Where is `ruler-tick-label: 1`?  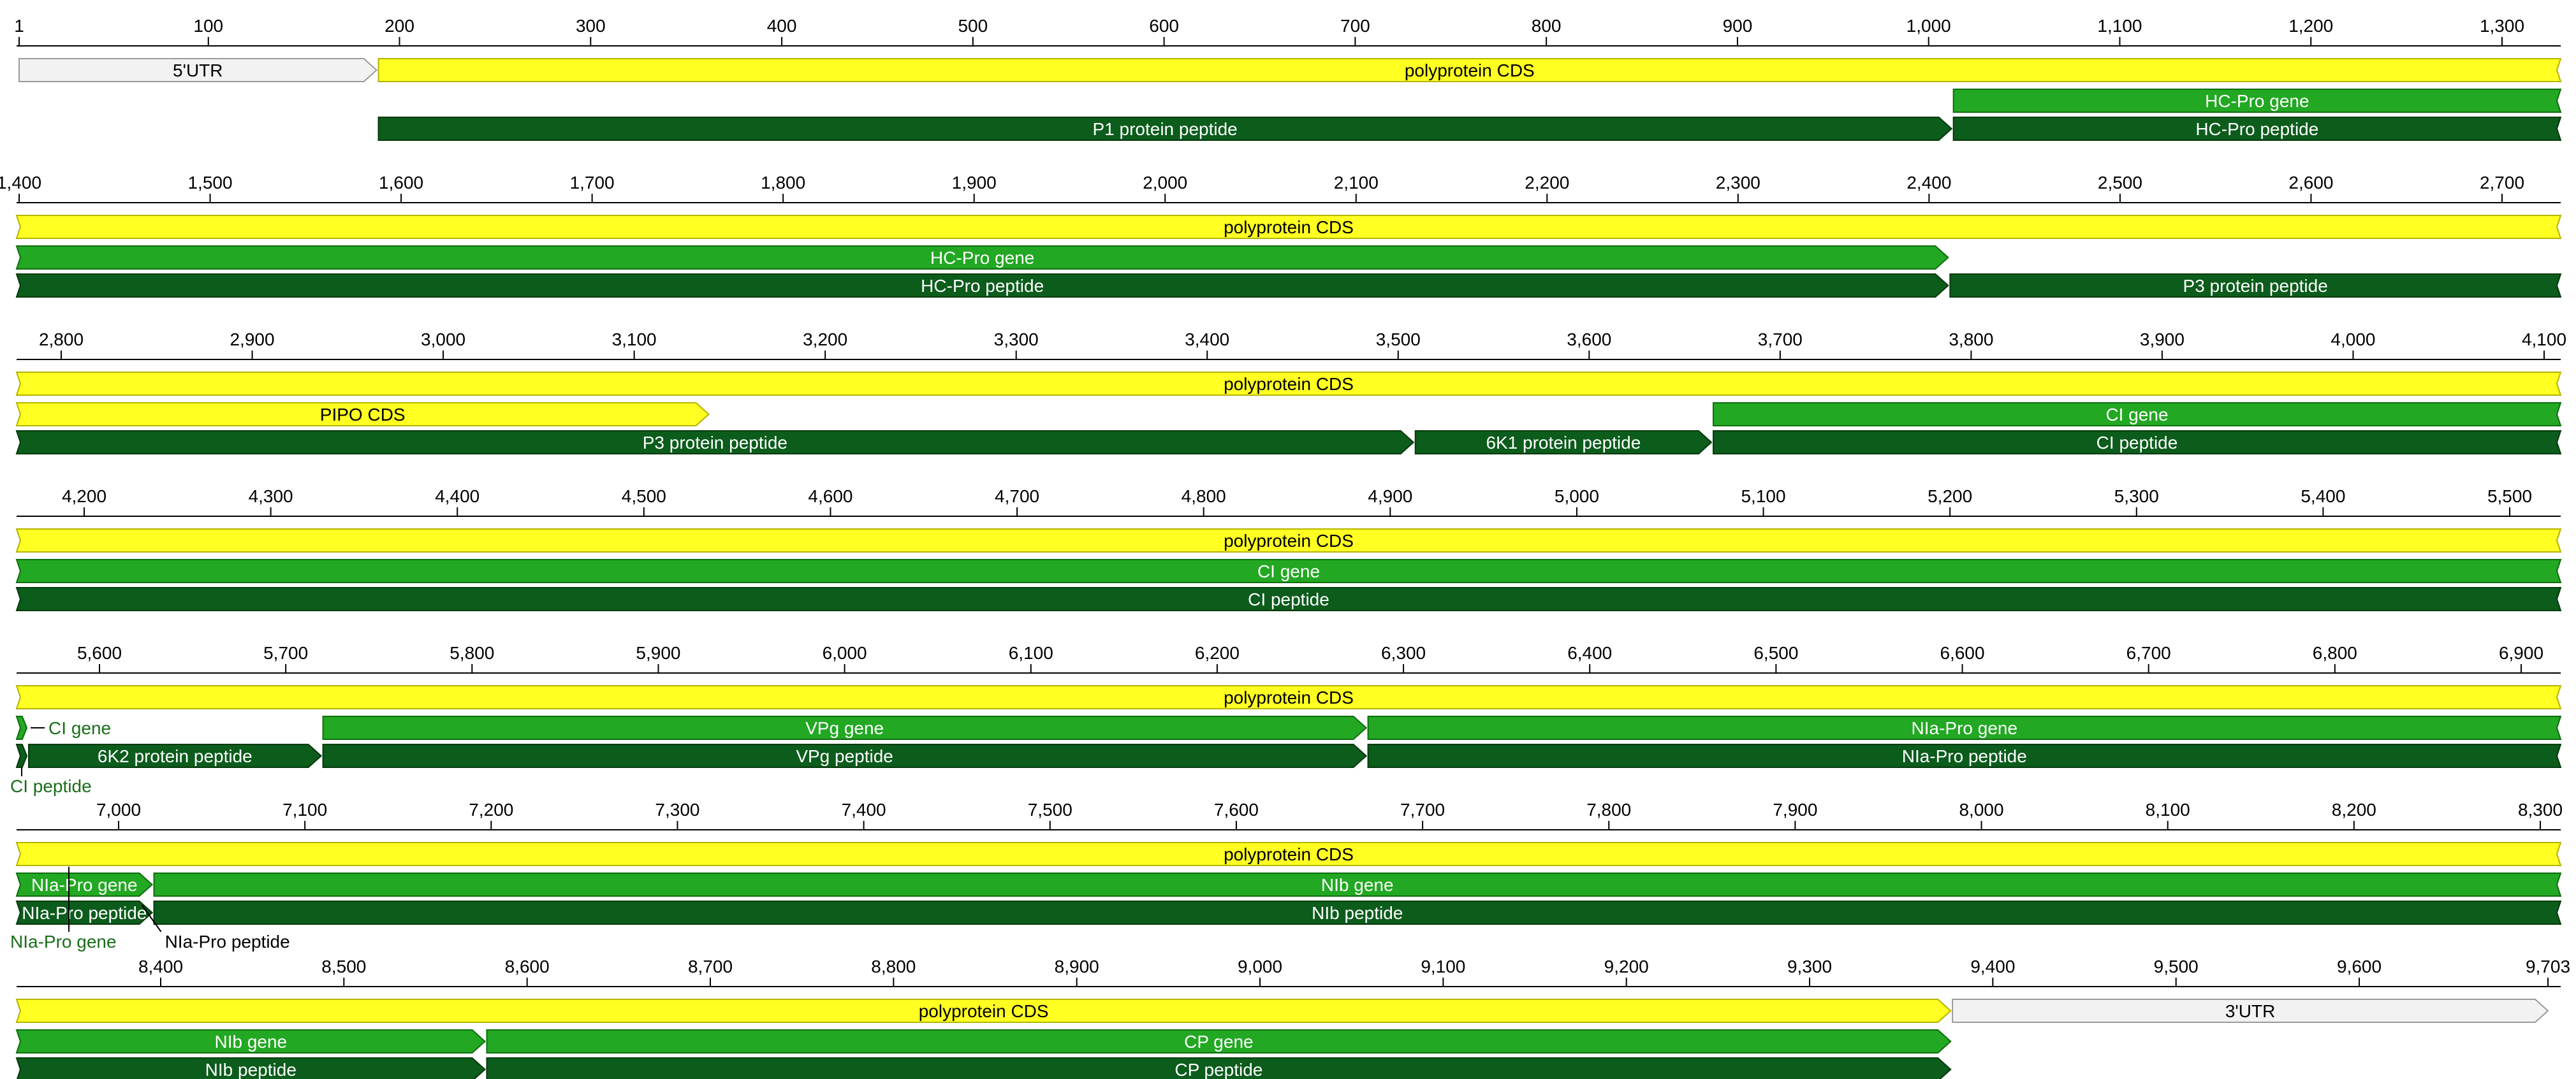 ruler-tick-label: 1 is located at coordinates (19, 26).